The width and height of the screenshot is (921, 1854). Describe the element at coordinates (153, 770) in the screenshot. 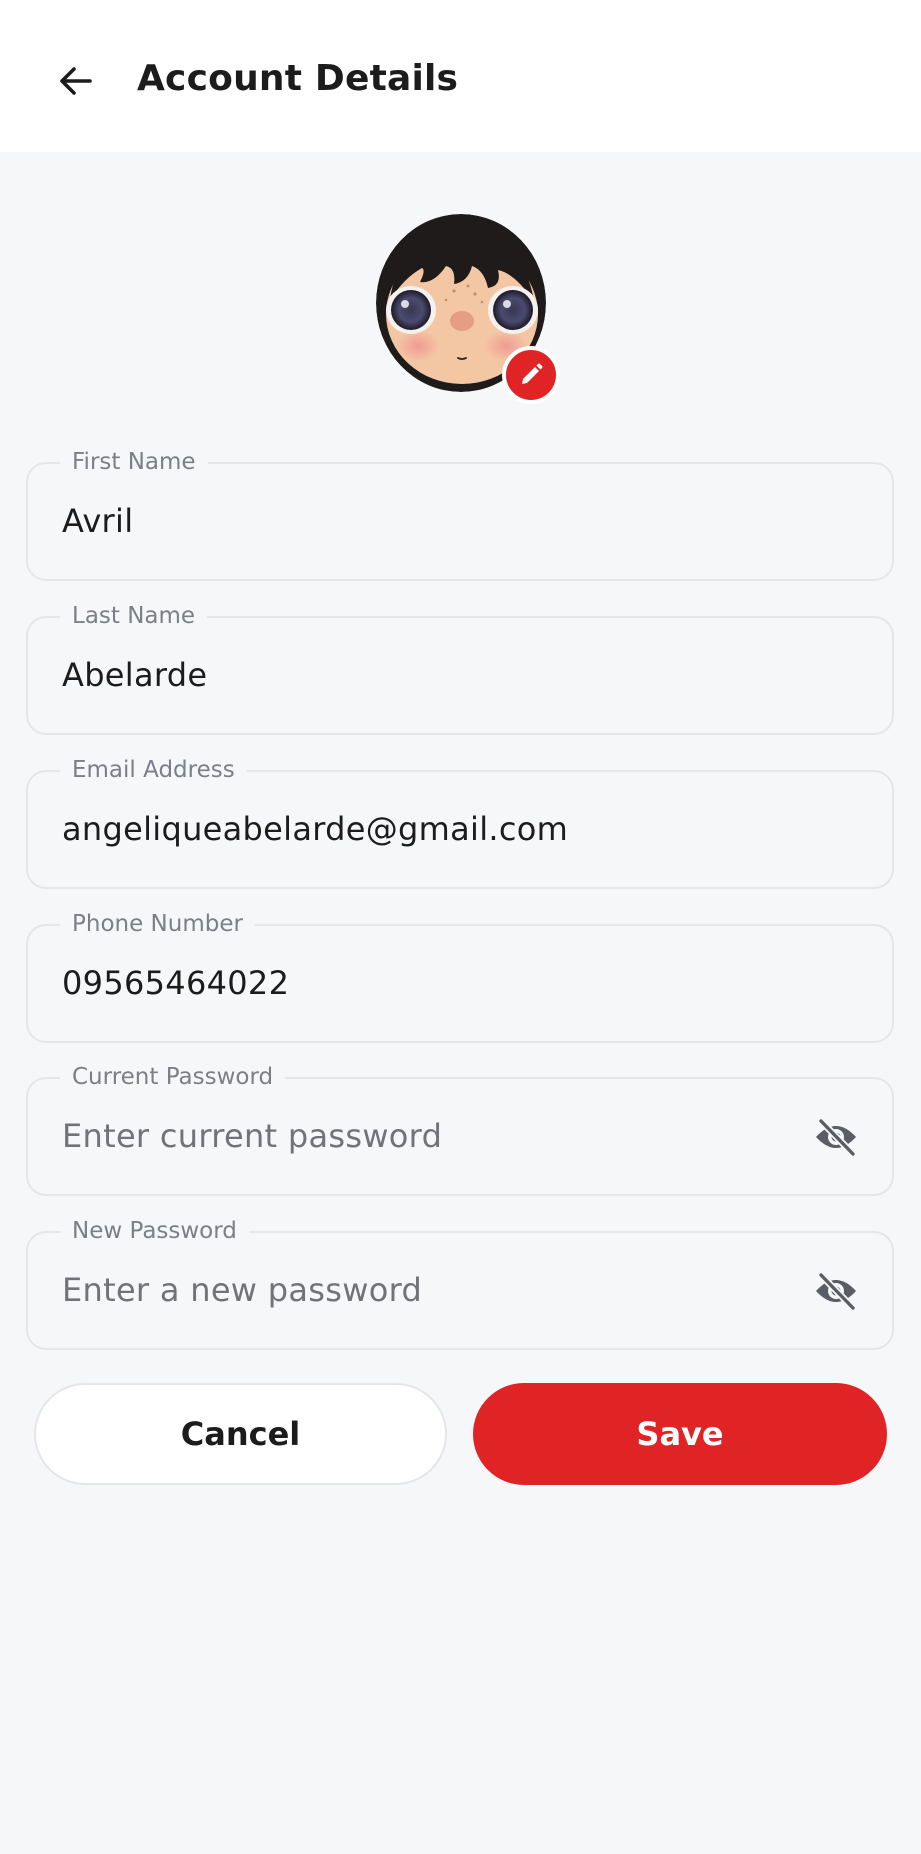

I see `email-label: Email Address` at that location.